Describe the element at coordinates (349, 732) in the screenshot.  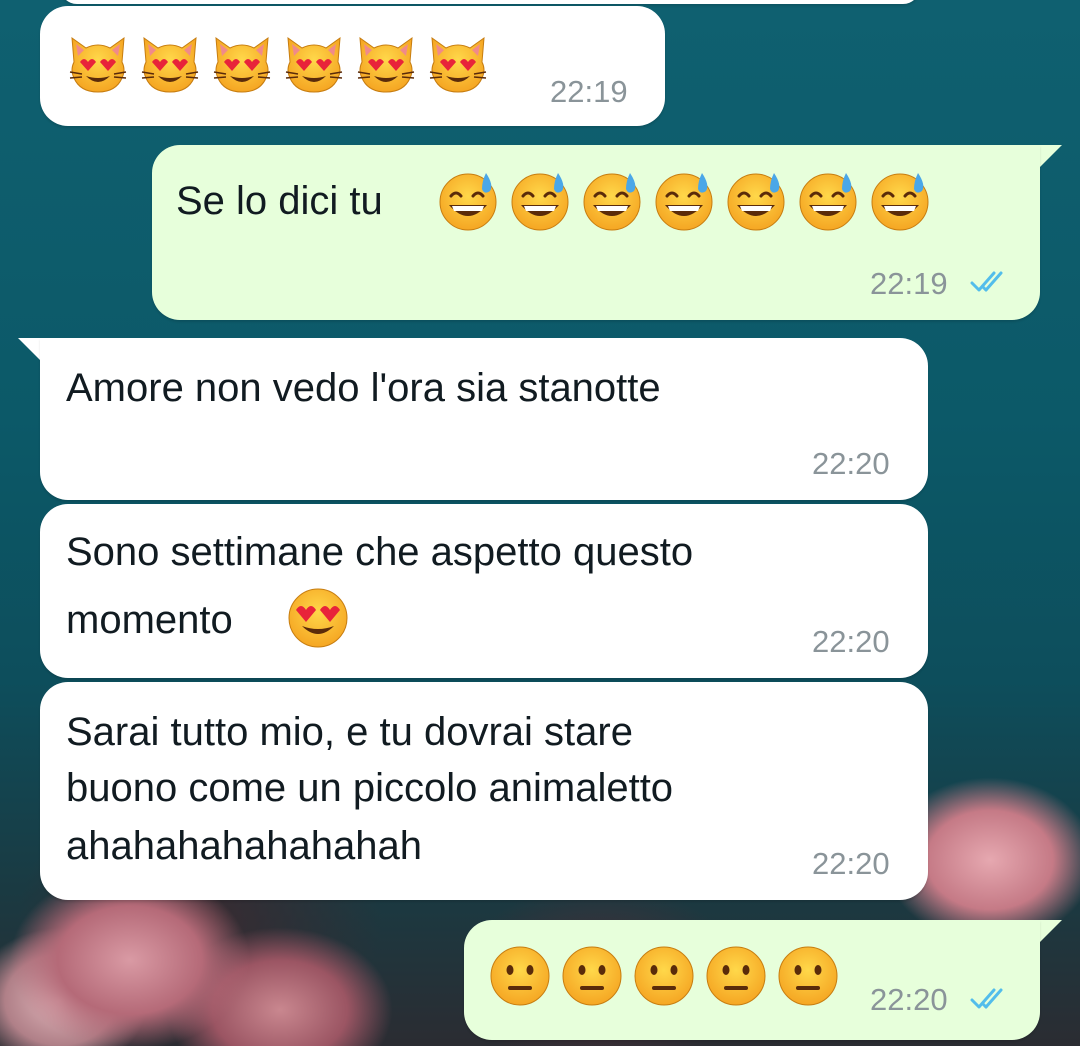
I see `message-text: Sarai tutto mio, e tu dovrai stare` at that location.